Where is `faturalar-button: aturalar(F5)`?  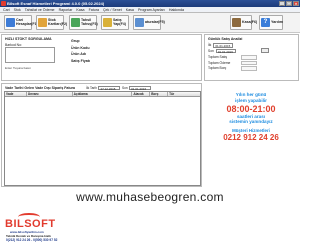
faturalar-button: aturalar(F5) is located at coordinates (149, 22).